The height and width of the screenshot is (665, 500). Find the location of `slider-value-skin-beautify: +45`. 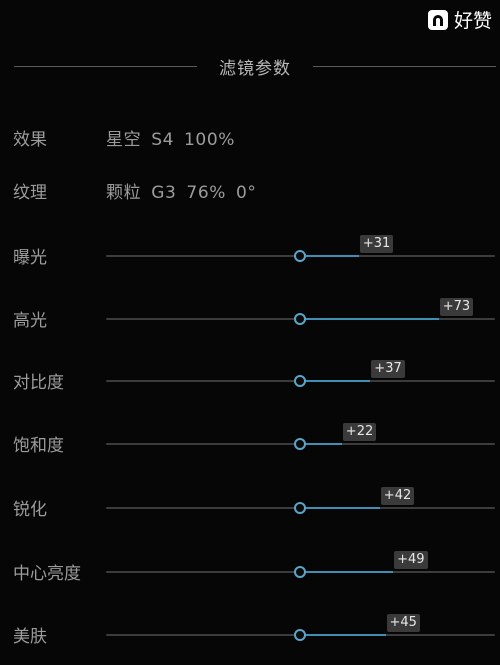

slider-value-skin-beautify: +45 is located at coordinates (403, 623).